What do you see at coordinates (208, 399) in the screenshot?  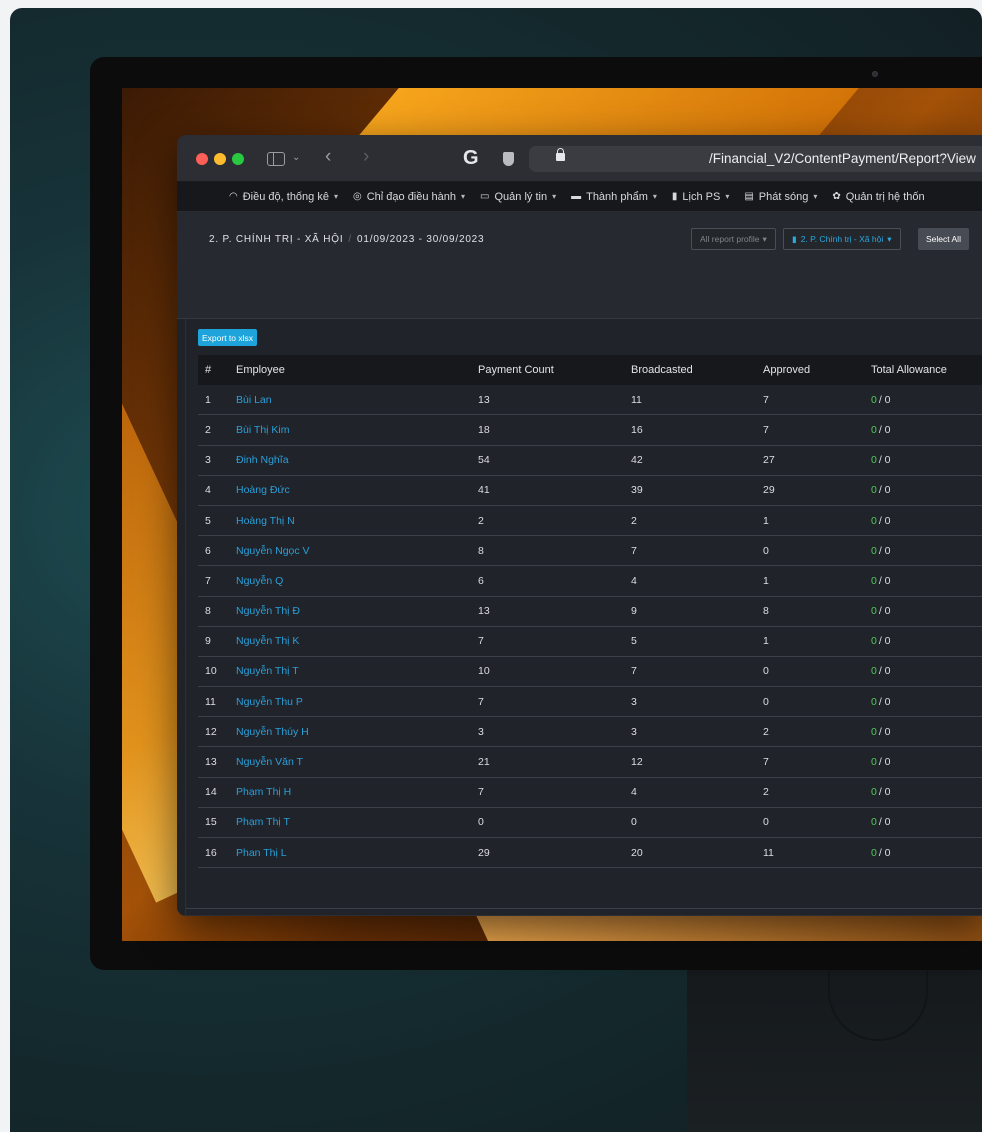 I see `row-number: 1` at bounding box center [208, 399].